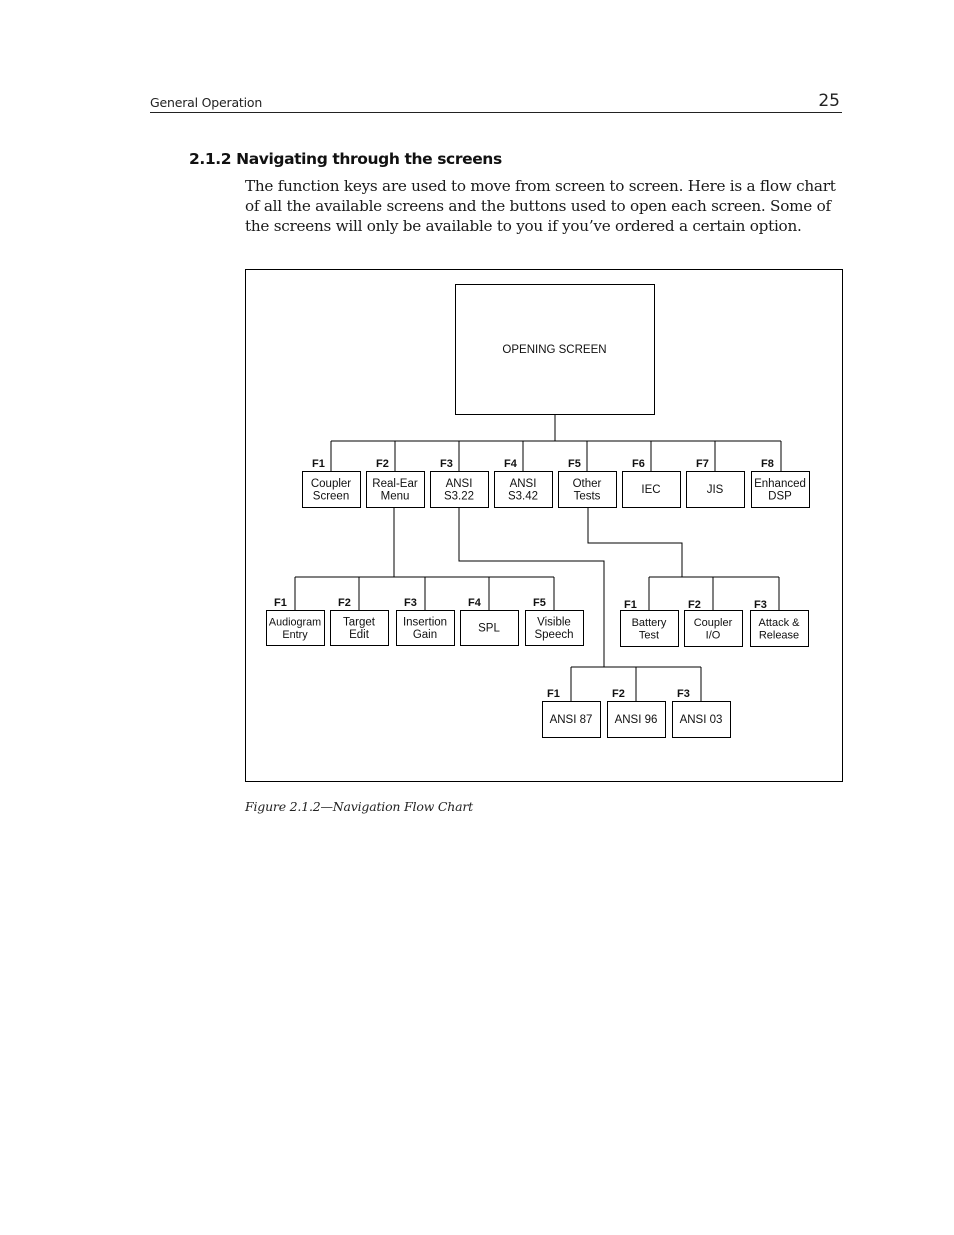 The width and height of the screenshot is (954, 1235). What do you see at coordinates (587, 484) in the screenshot?
I see `node-label: Other` at bounding box center [587, 484].